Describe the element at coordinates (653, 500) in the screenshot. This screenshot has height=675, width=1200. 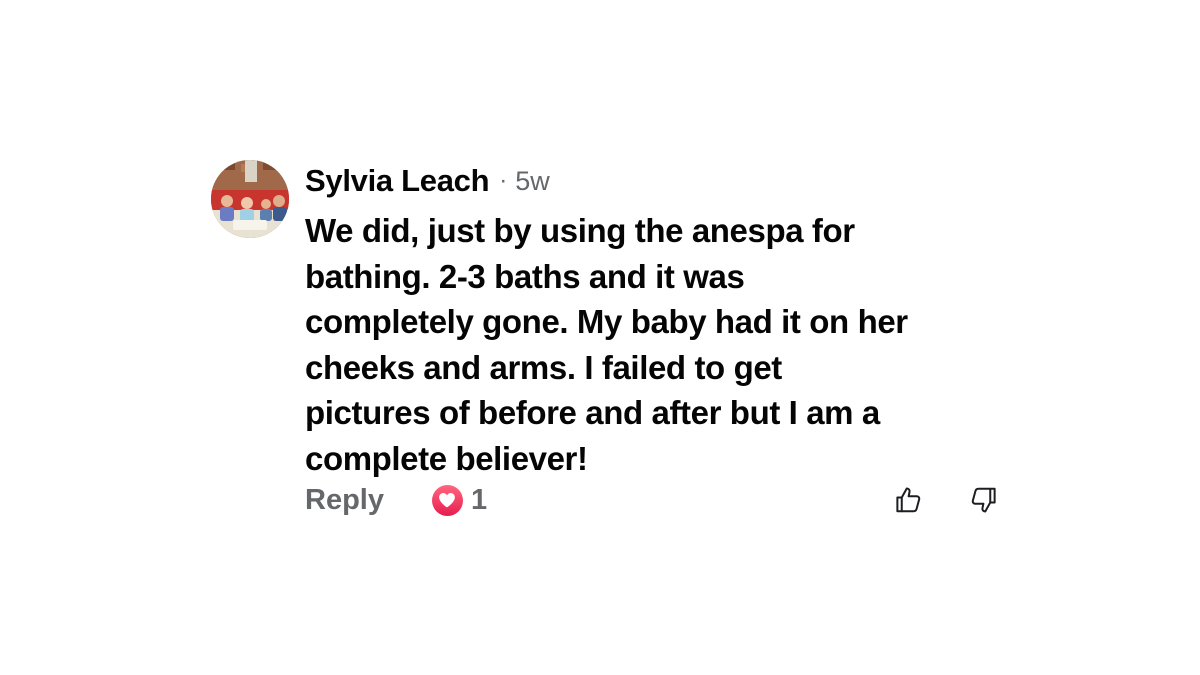
I see `comment-actions: Reply 1` at that location.